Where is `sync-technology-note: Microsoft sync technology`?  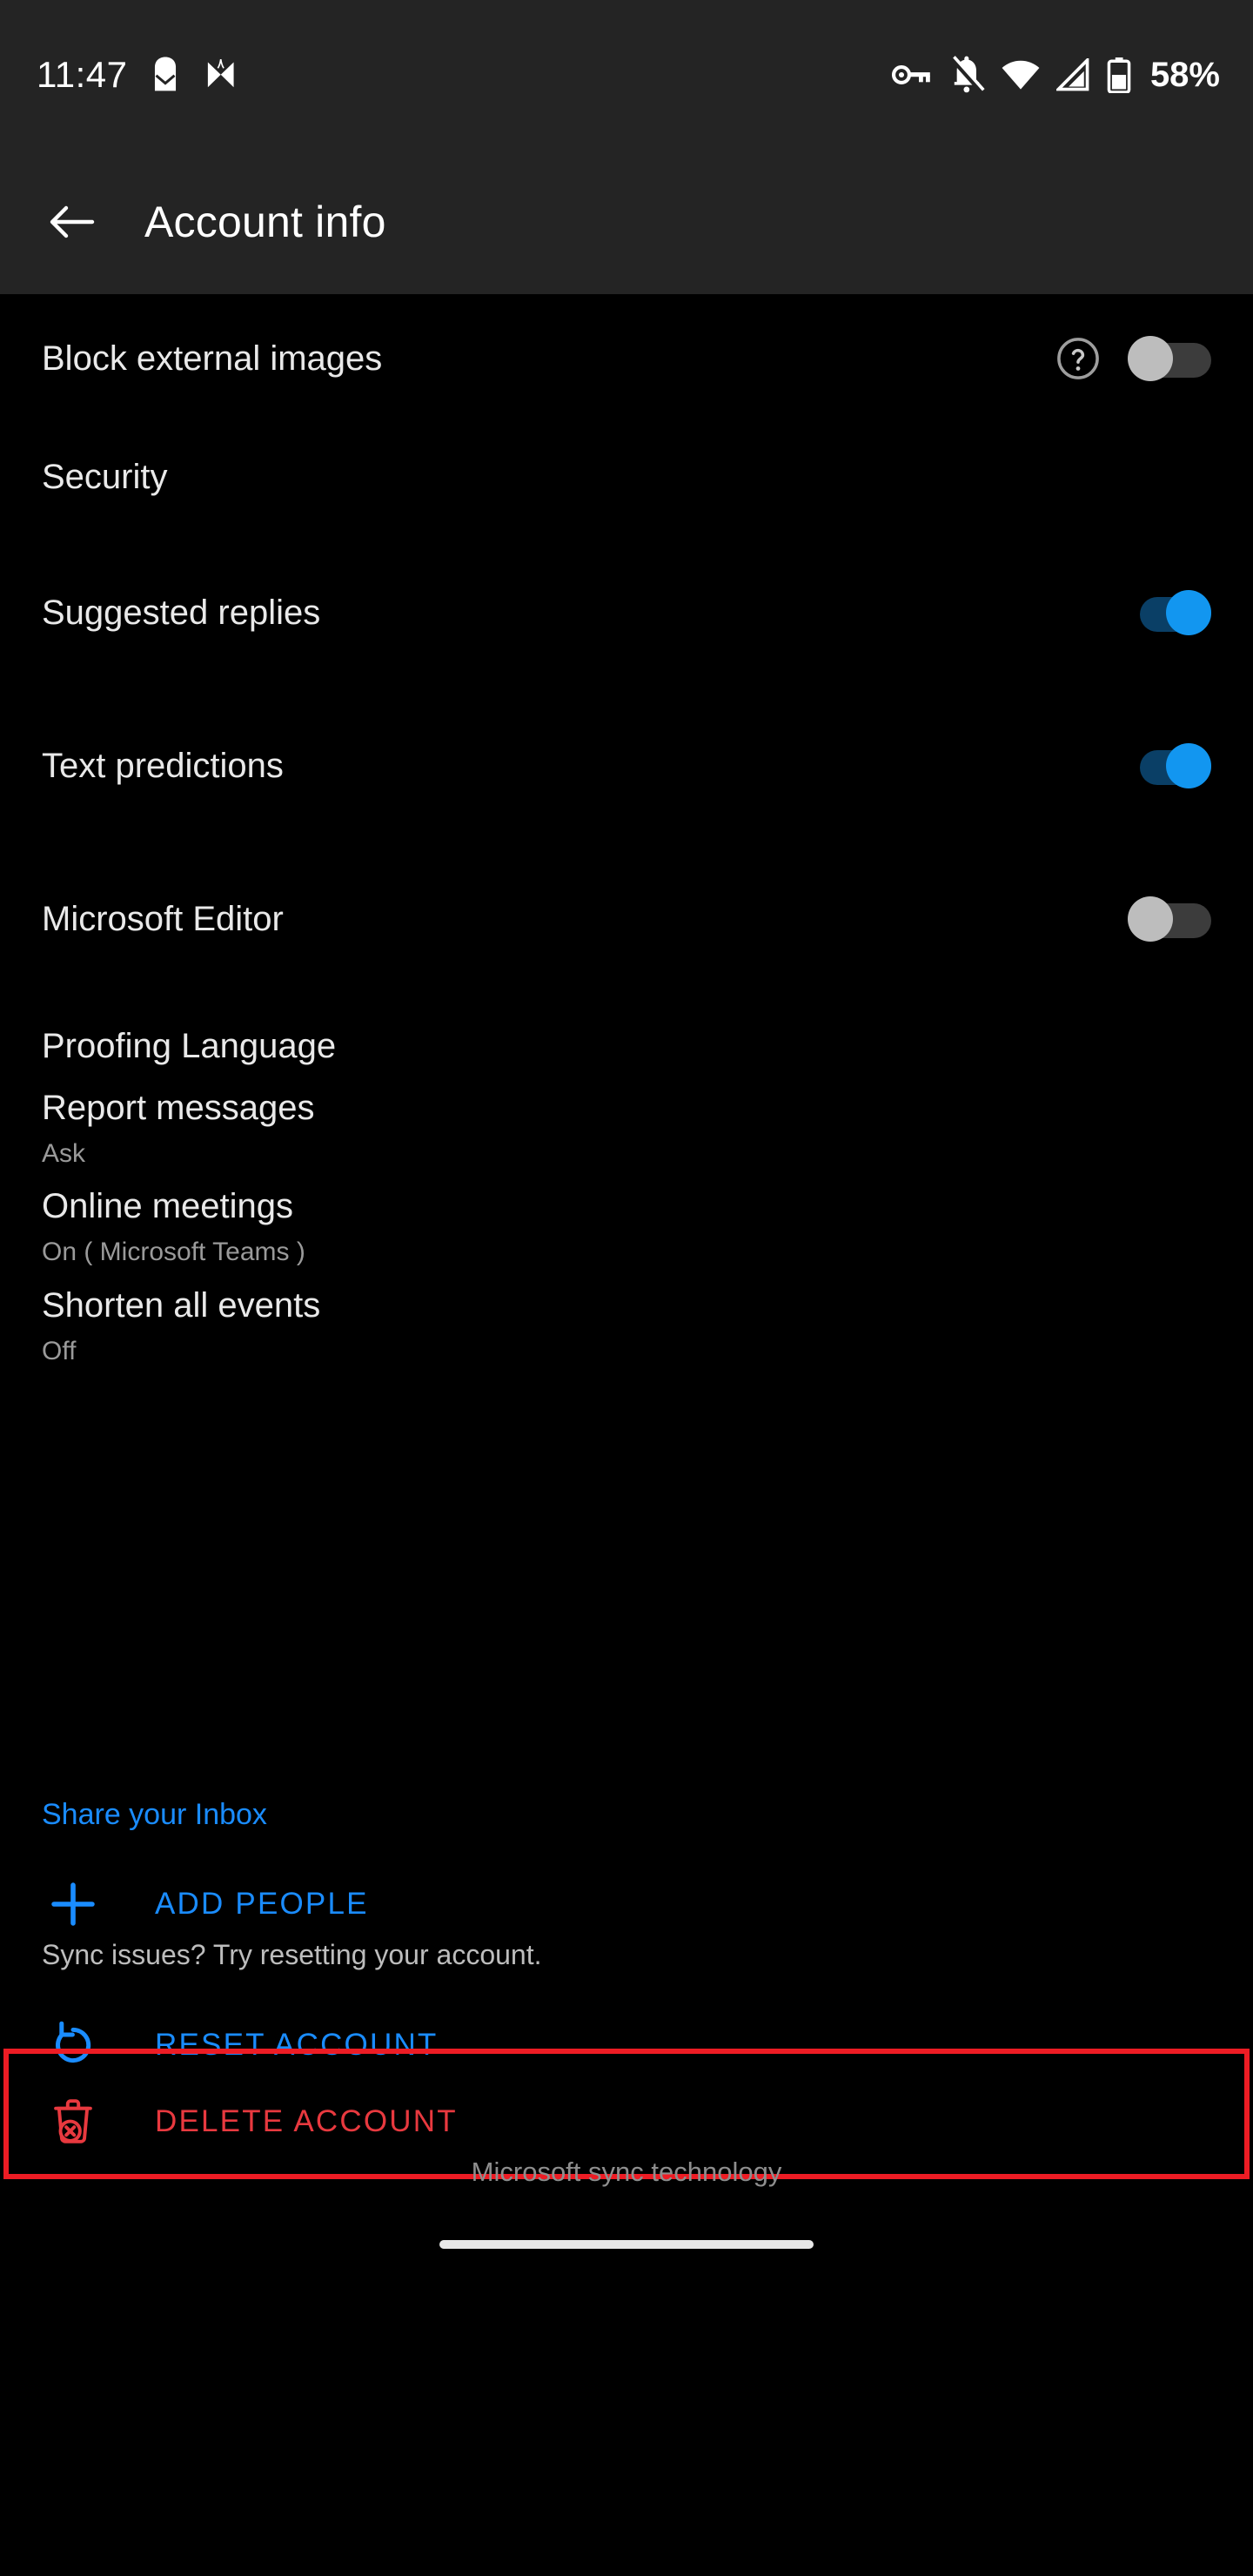
sync-technology-note: Microsoft sync technology is located at coordinates (626, 2172).